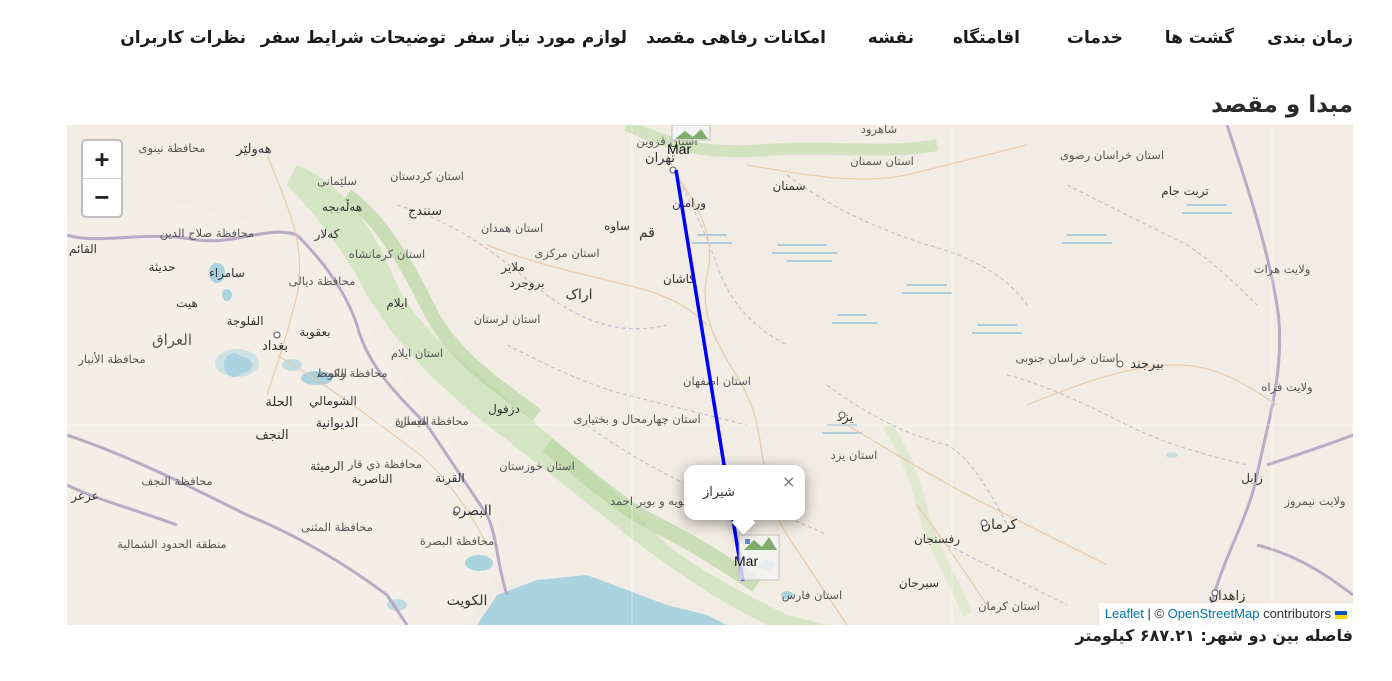 The width and height of the screenshot is (1392, 681). What do you see at coordinates (1314, 501) in the screenshot?
I see `map-label-nimruz: ولایت نیمروز` at bounding box center [1314, 501].